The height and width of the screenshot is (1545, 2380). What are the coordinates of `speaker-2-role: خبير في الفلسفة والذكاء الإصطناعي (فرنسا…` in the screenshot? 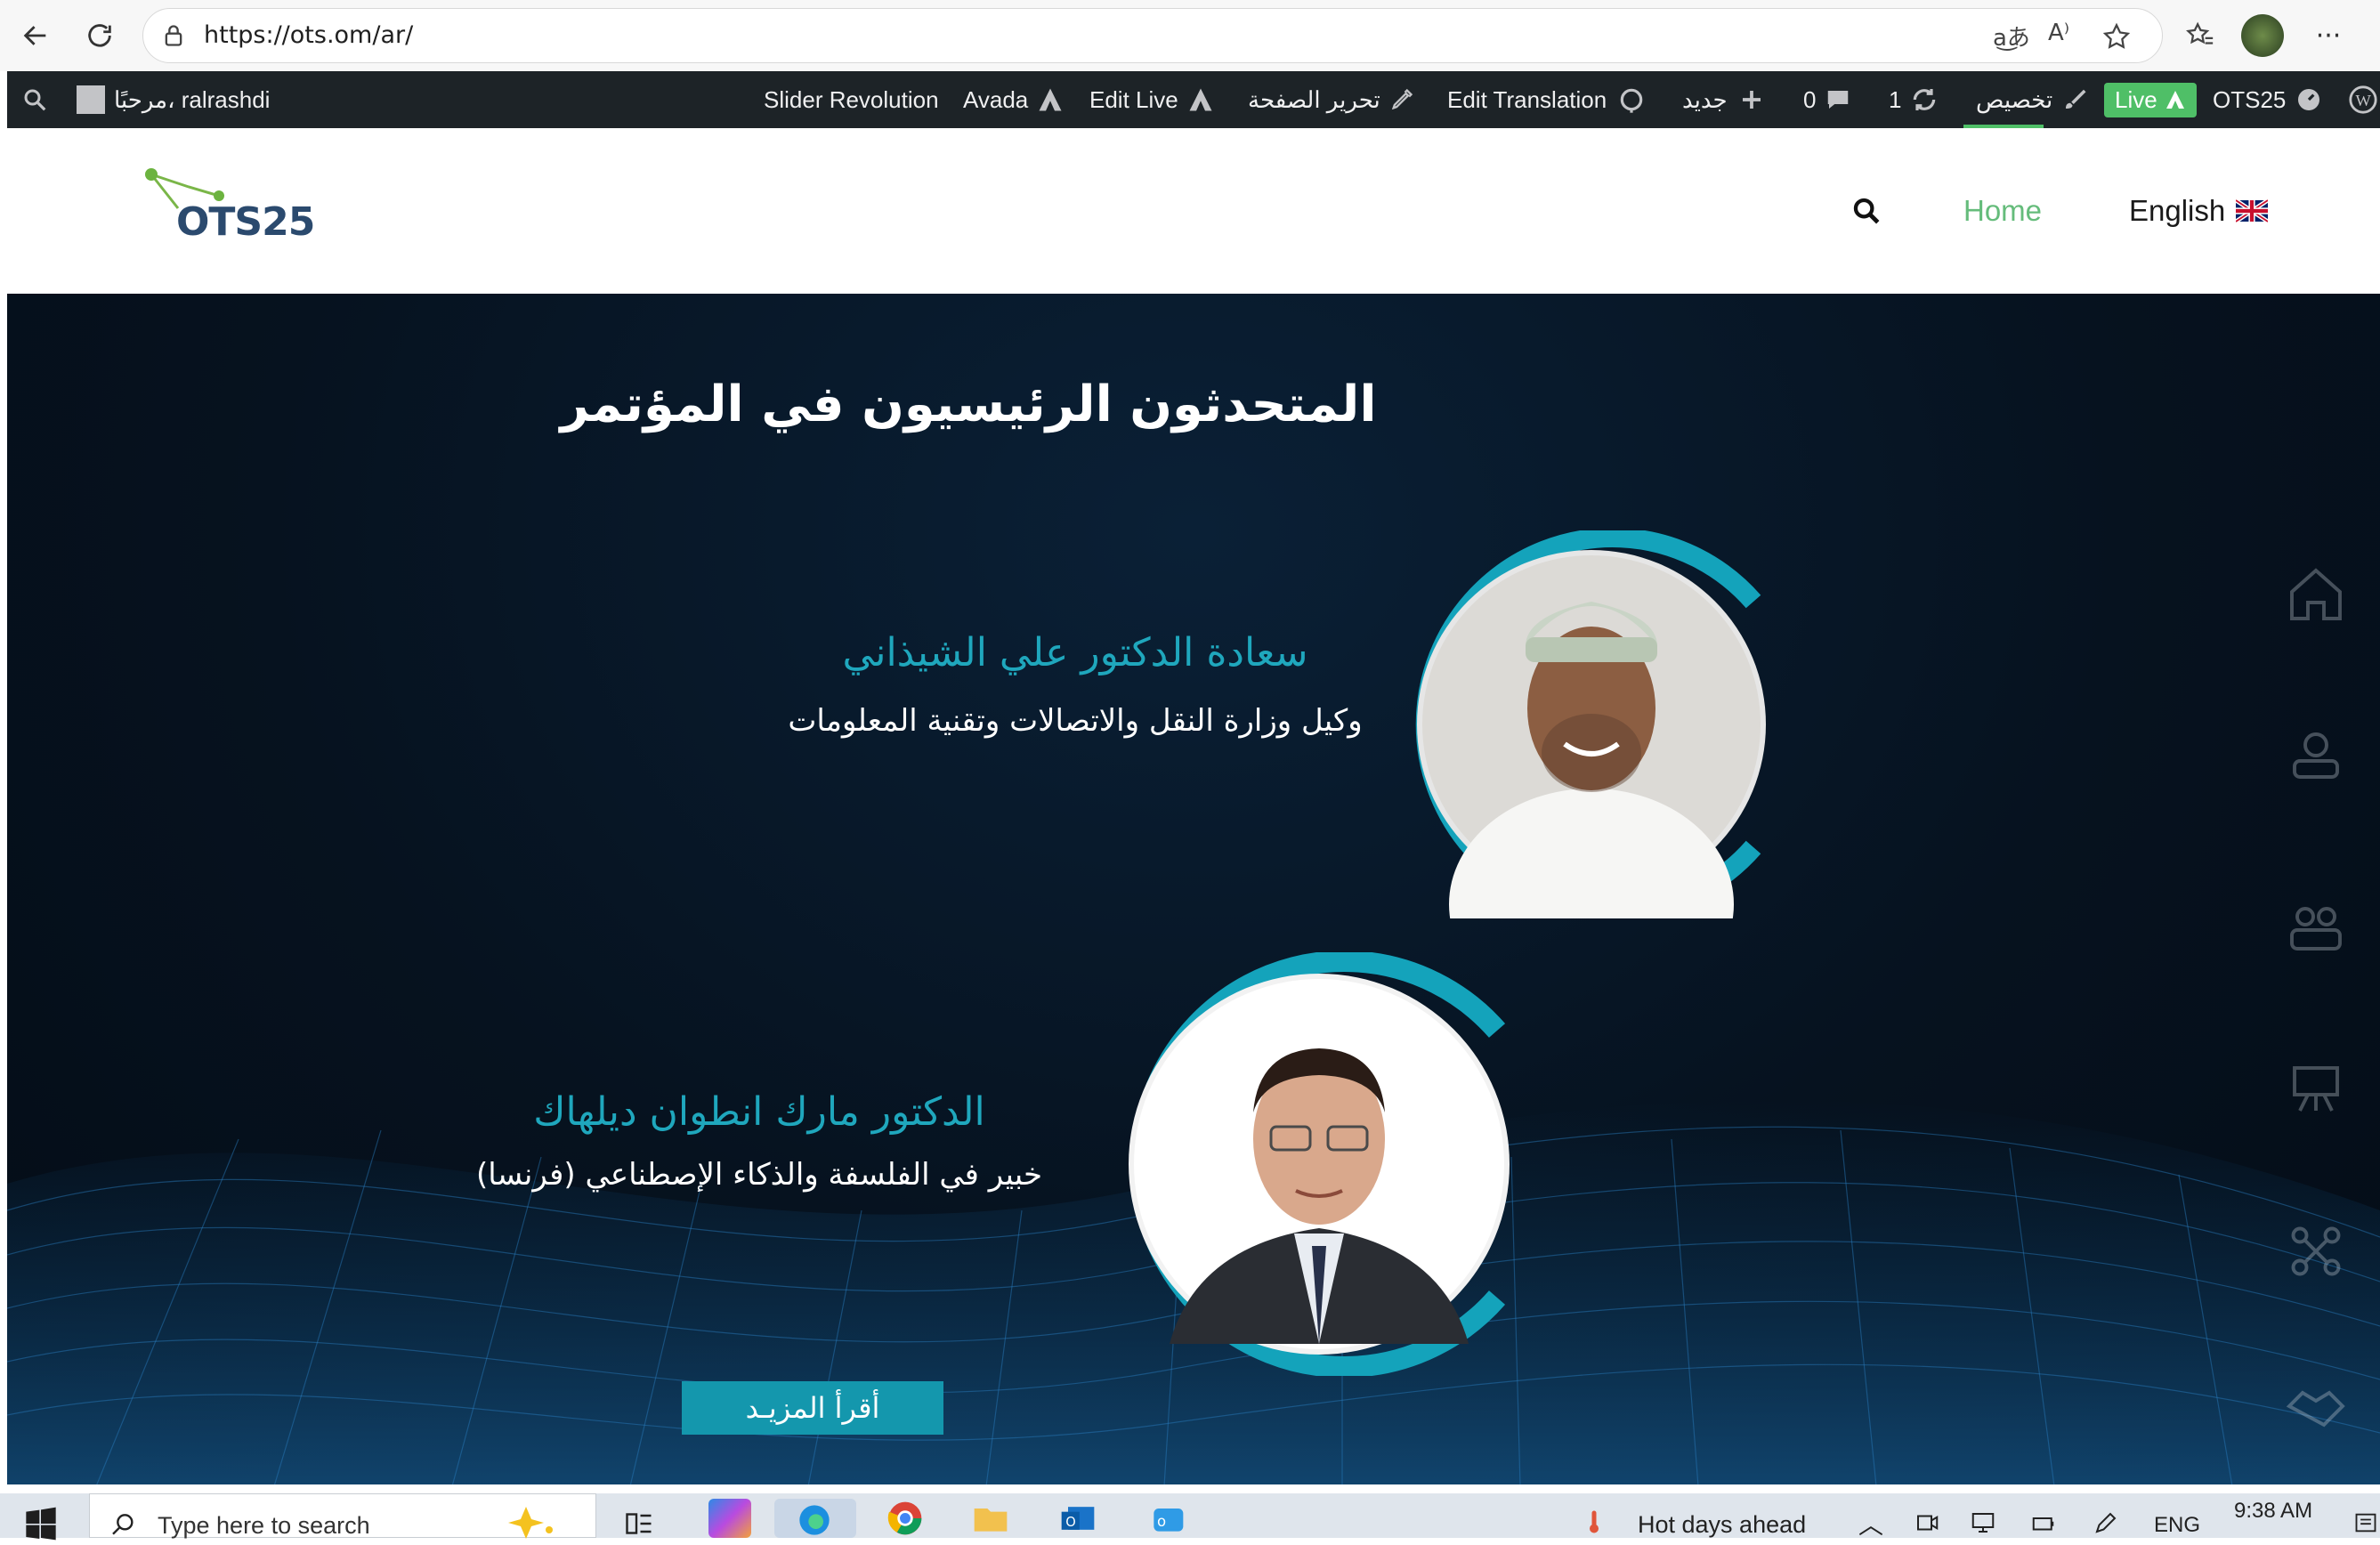 It's located at (759, 1175).